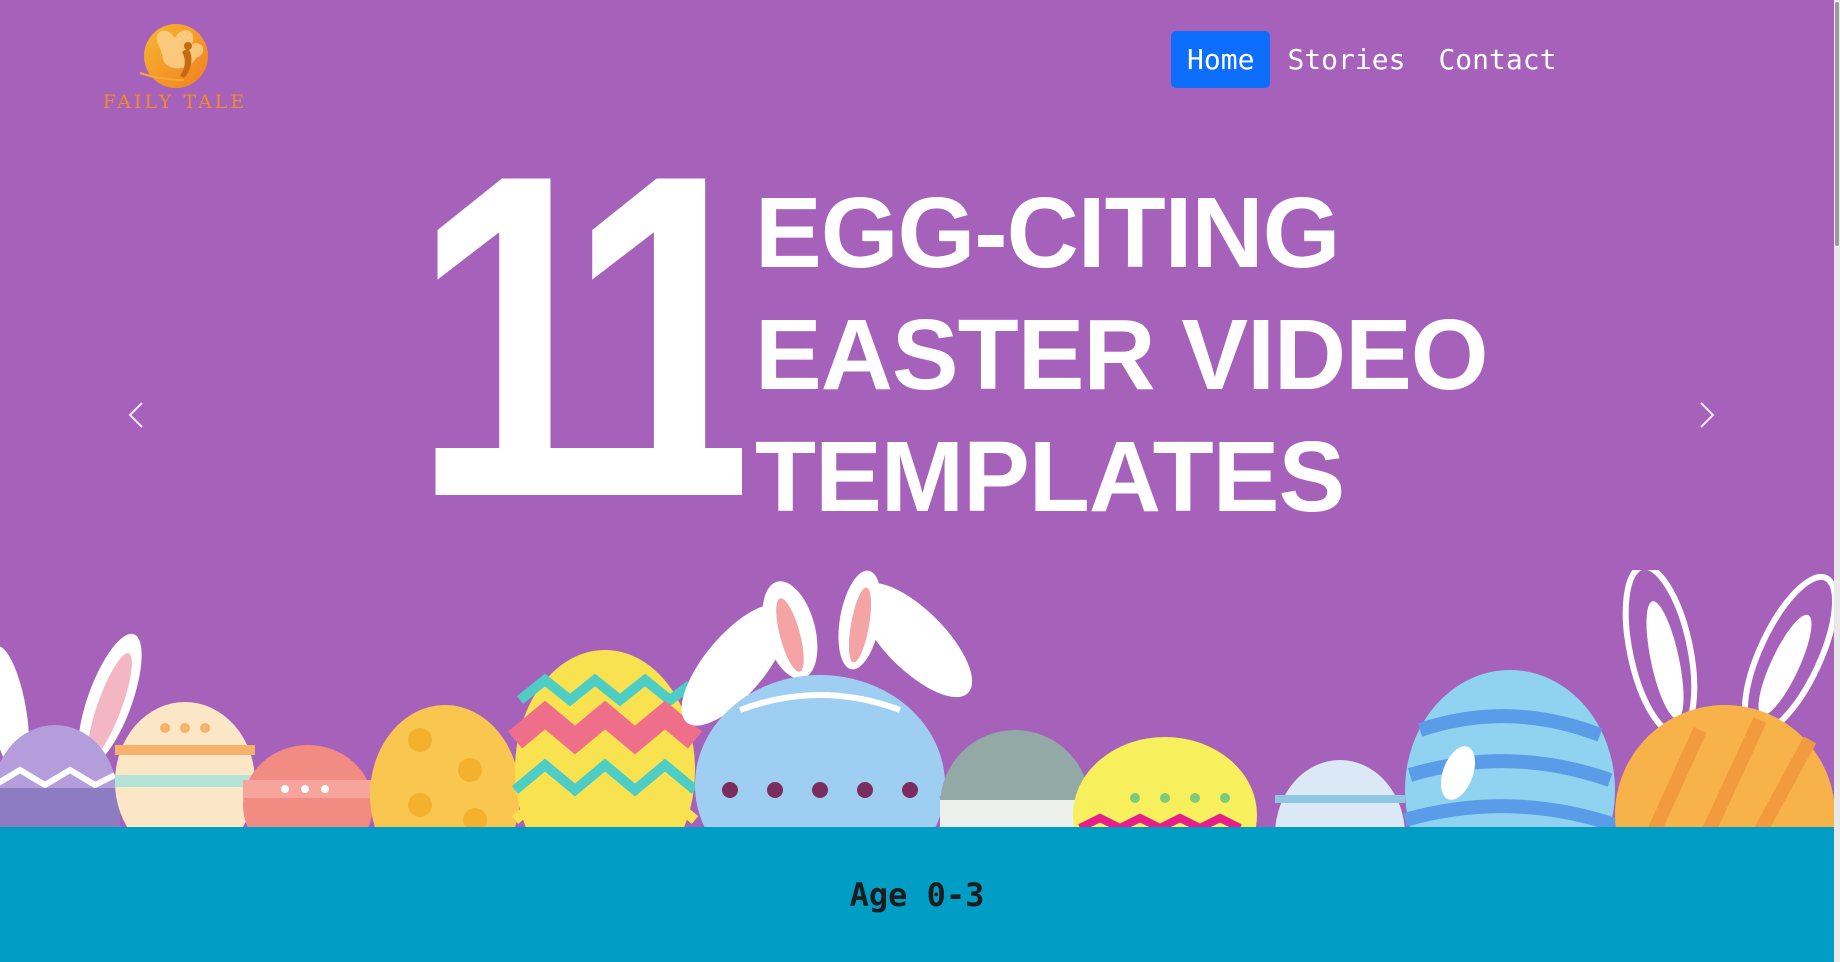 The height and width of the screenshot is (962, 1840). What do you see at coordinates (1340, 793) in the screenshot?
I see `egg-pale-blue` at bounding box center [1340, 793].